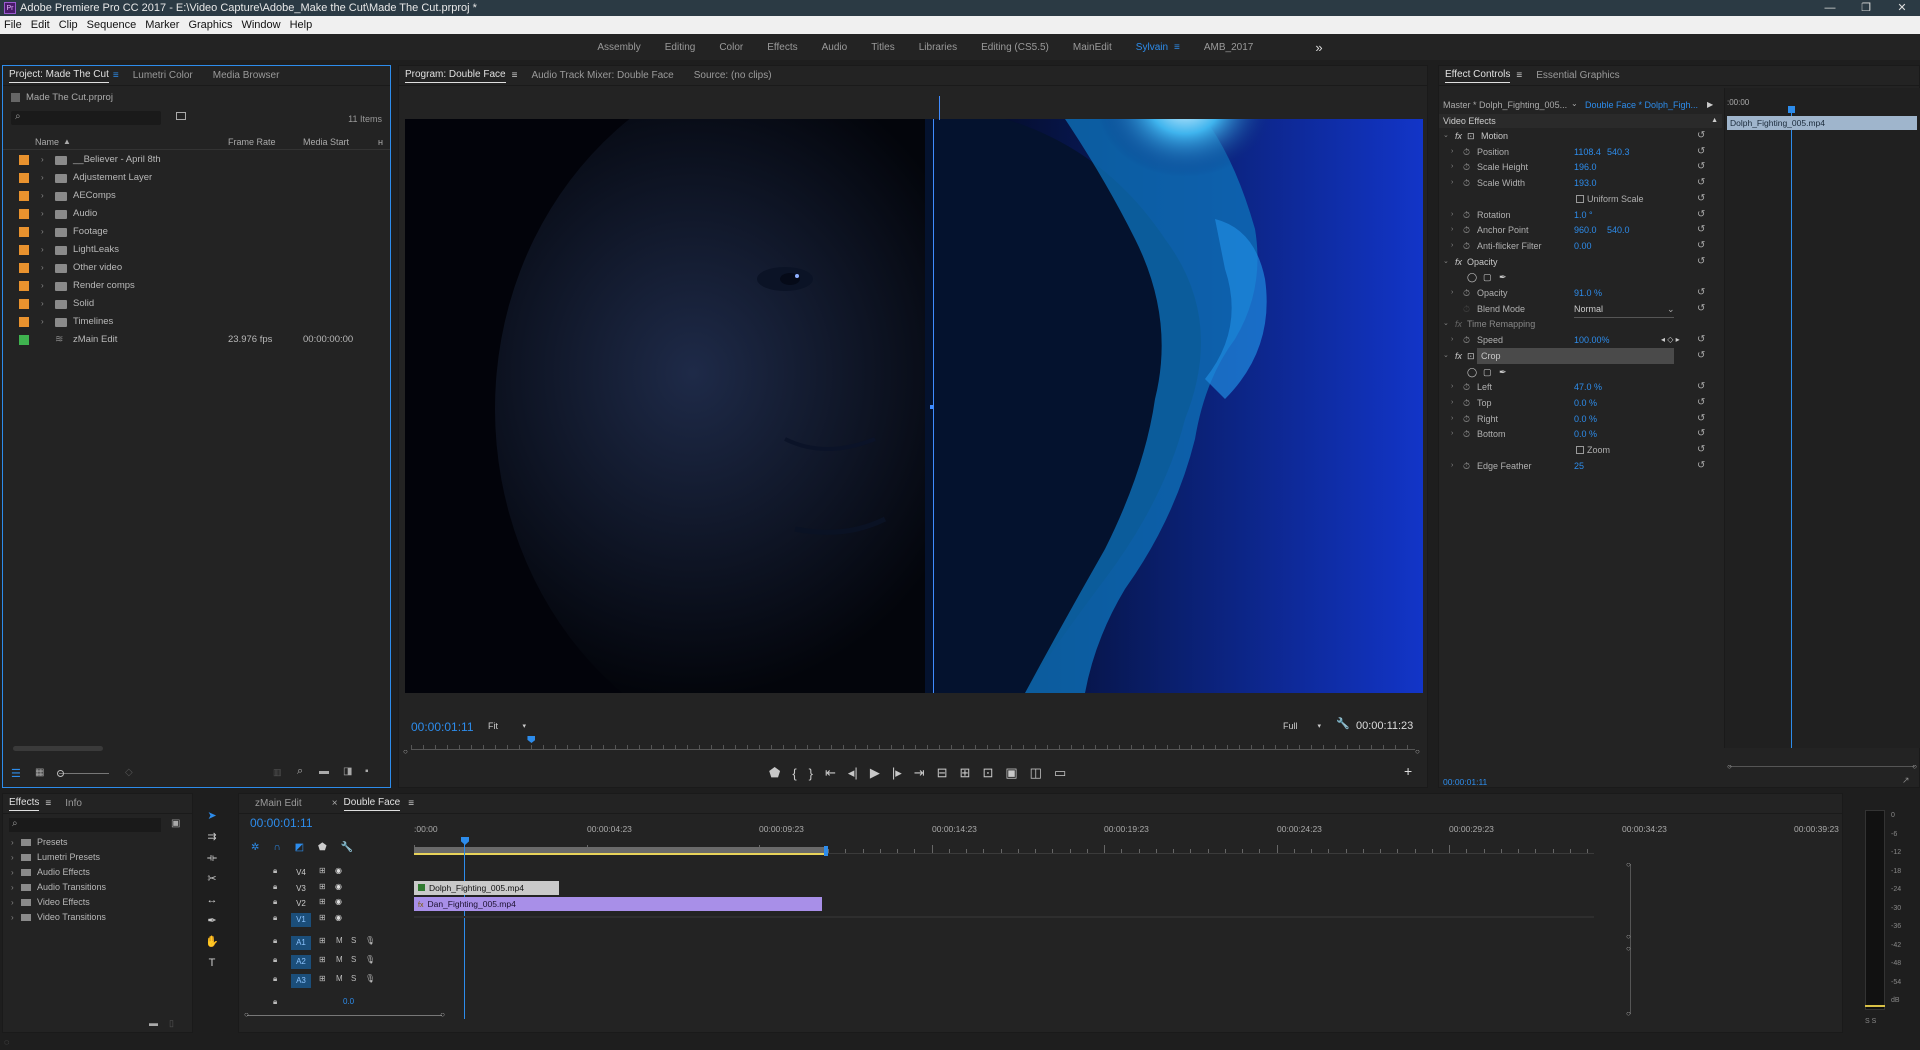 Image resolution: width=1920 pixels, height=1050 pixels. Describe the element at coordinates (339, 940) in the screenshot. I see `mute-button: M` at that location.